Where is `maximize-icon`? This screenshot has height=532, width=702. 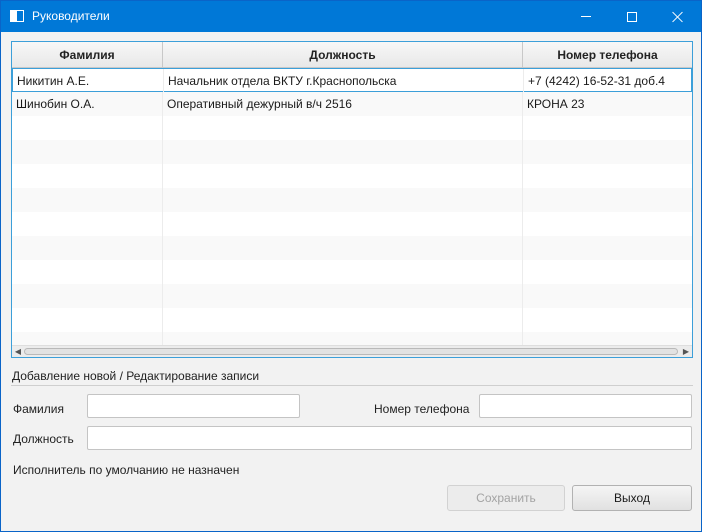 maximize-icon is located at coordinates (632, 16).